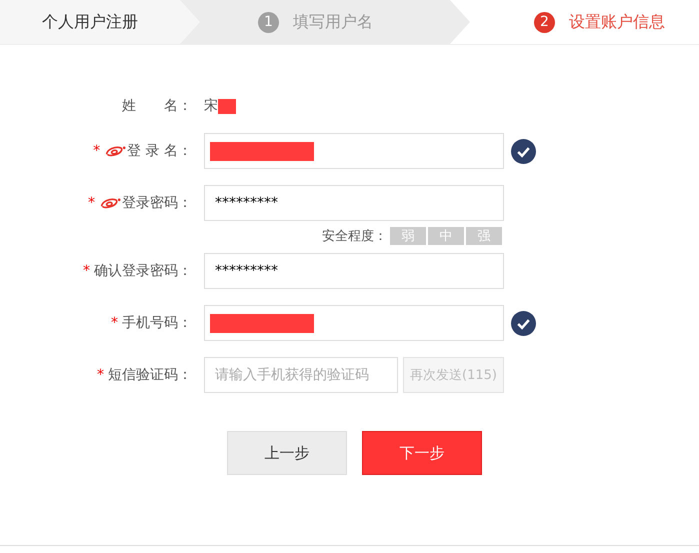 The image size is (699, 553). I want to click on field-label: 短信验证码：, so click(150, 375).